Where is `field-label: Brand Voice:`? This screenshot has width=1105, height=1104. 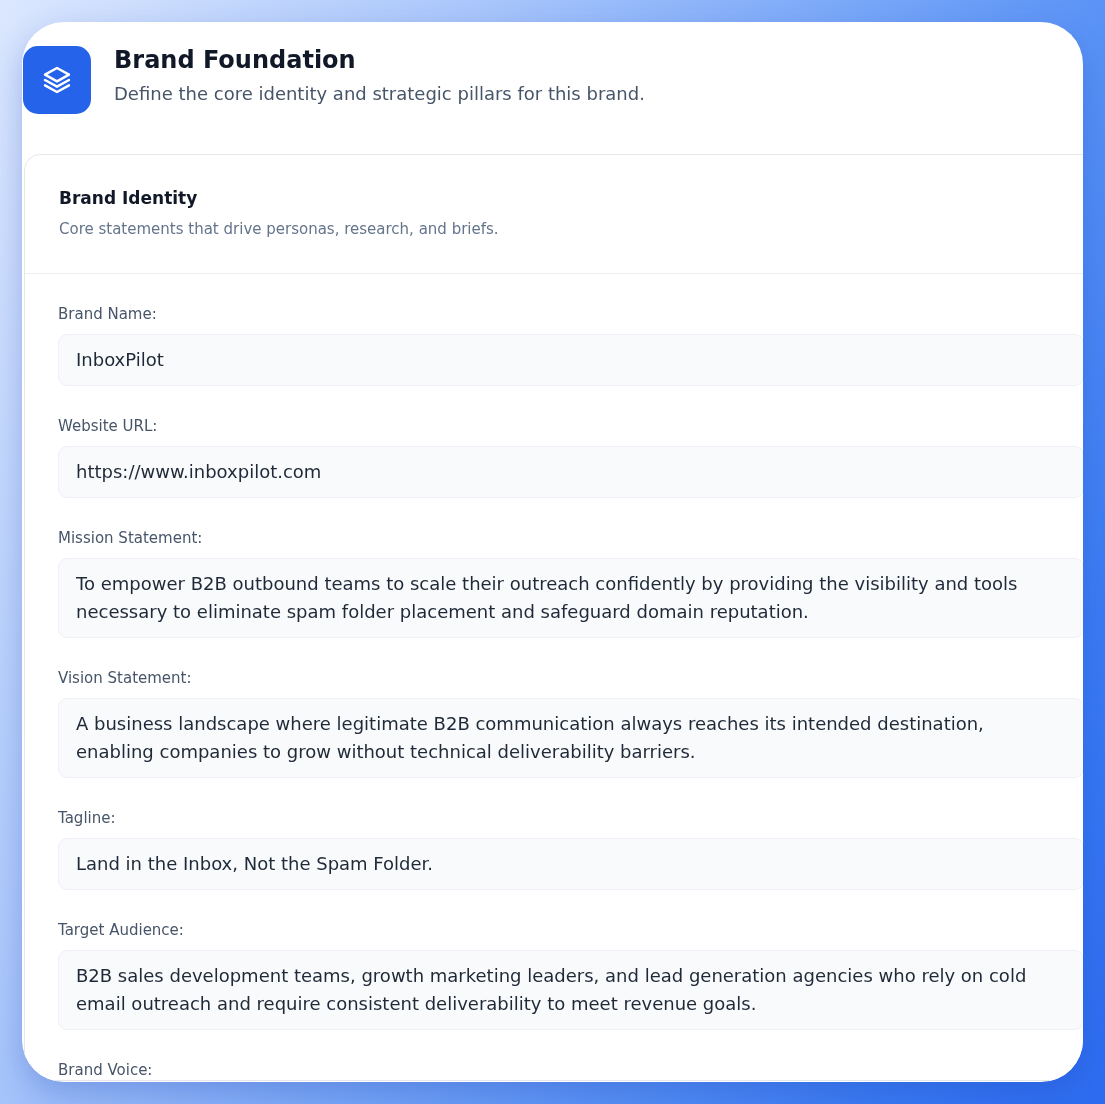 field-label: Brand Voice: is located at coordinates (106, 1070).